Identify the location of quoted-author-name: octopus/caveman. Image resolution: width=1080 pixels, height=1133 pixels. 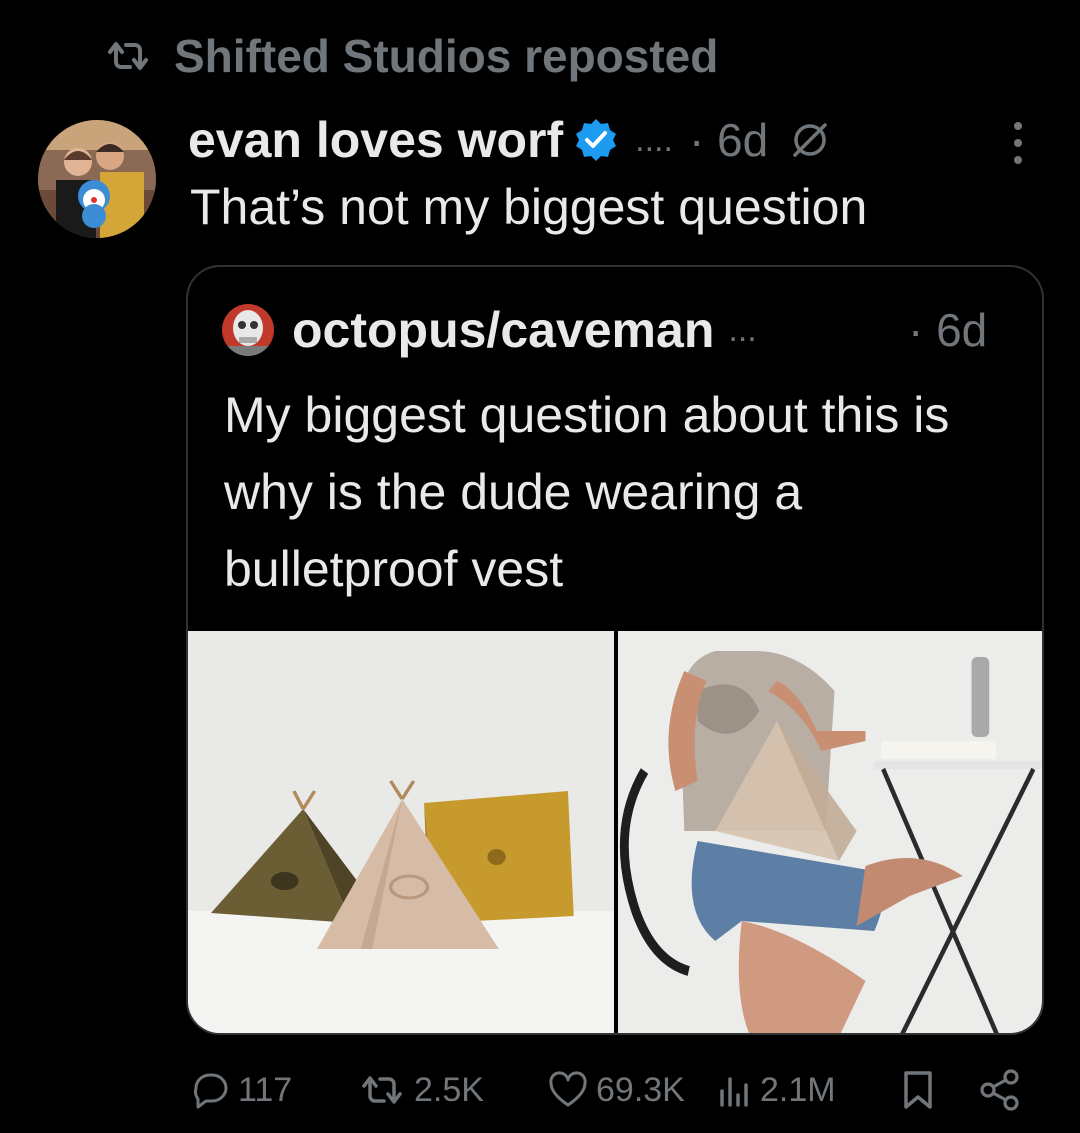
(503, 330).